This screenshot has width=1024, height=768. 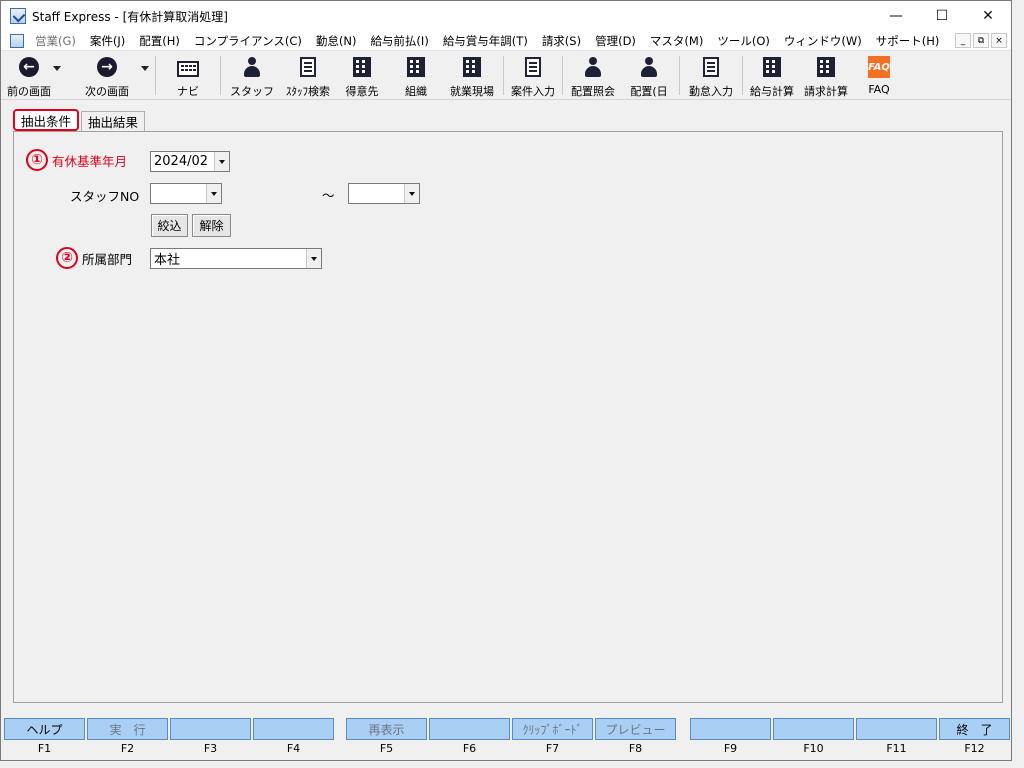 What do you see at coordinates (249, 41) in the screenshot?
I see `menu-compliance: コンプライアンス(C)` at bounding box center [249, 41].